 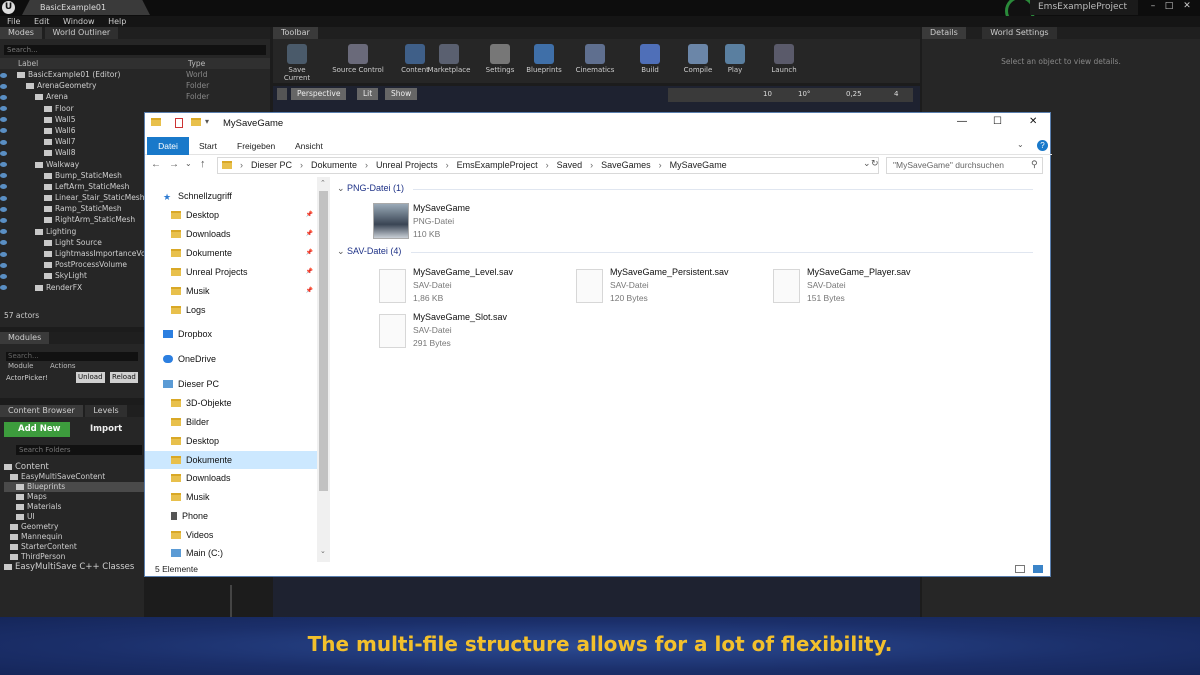 What do you see at coordinates (231, 422) in the screenshot?
I see `nav-item: Bilder` at bounding box center [231, 422].